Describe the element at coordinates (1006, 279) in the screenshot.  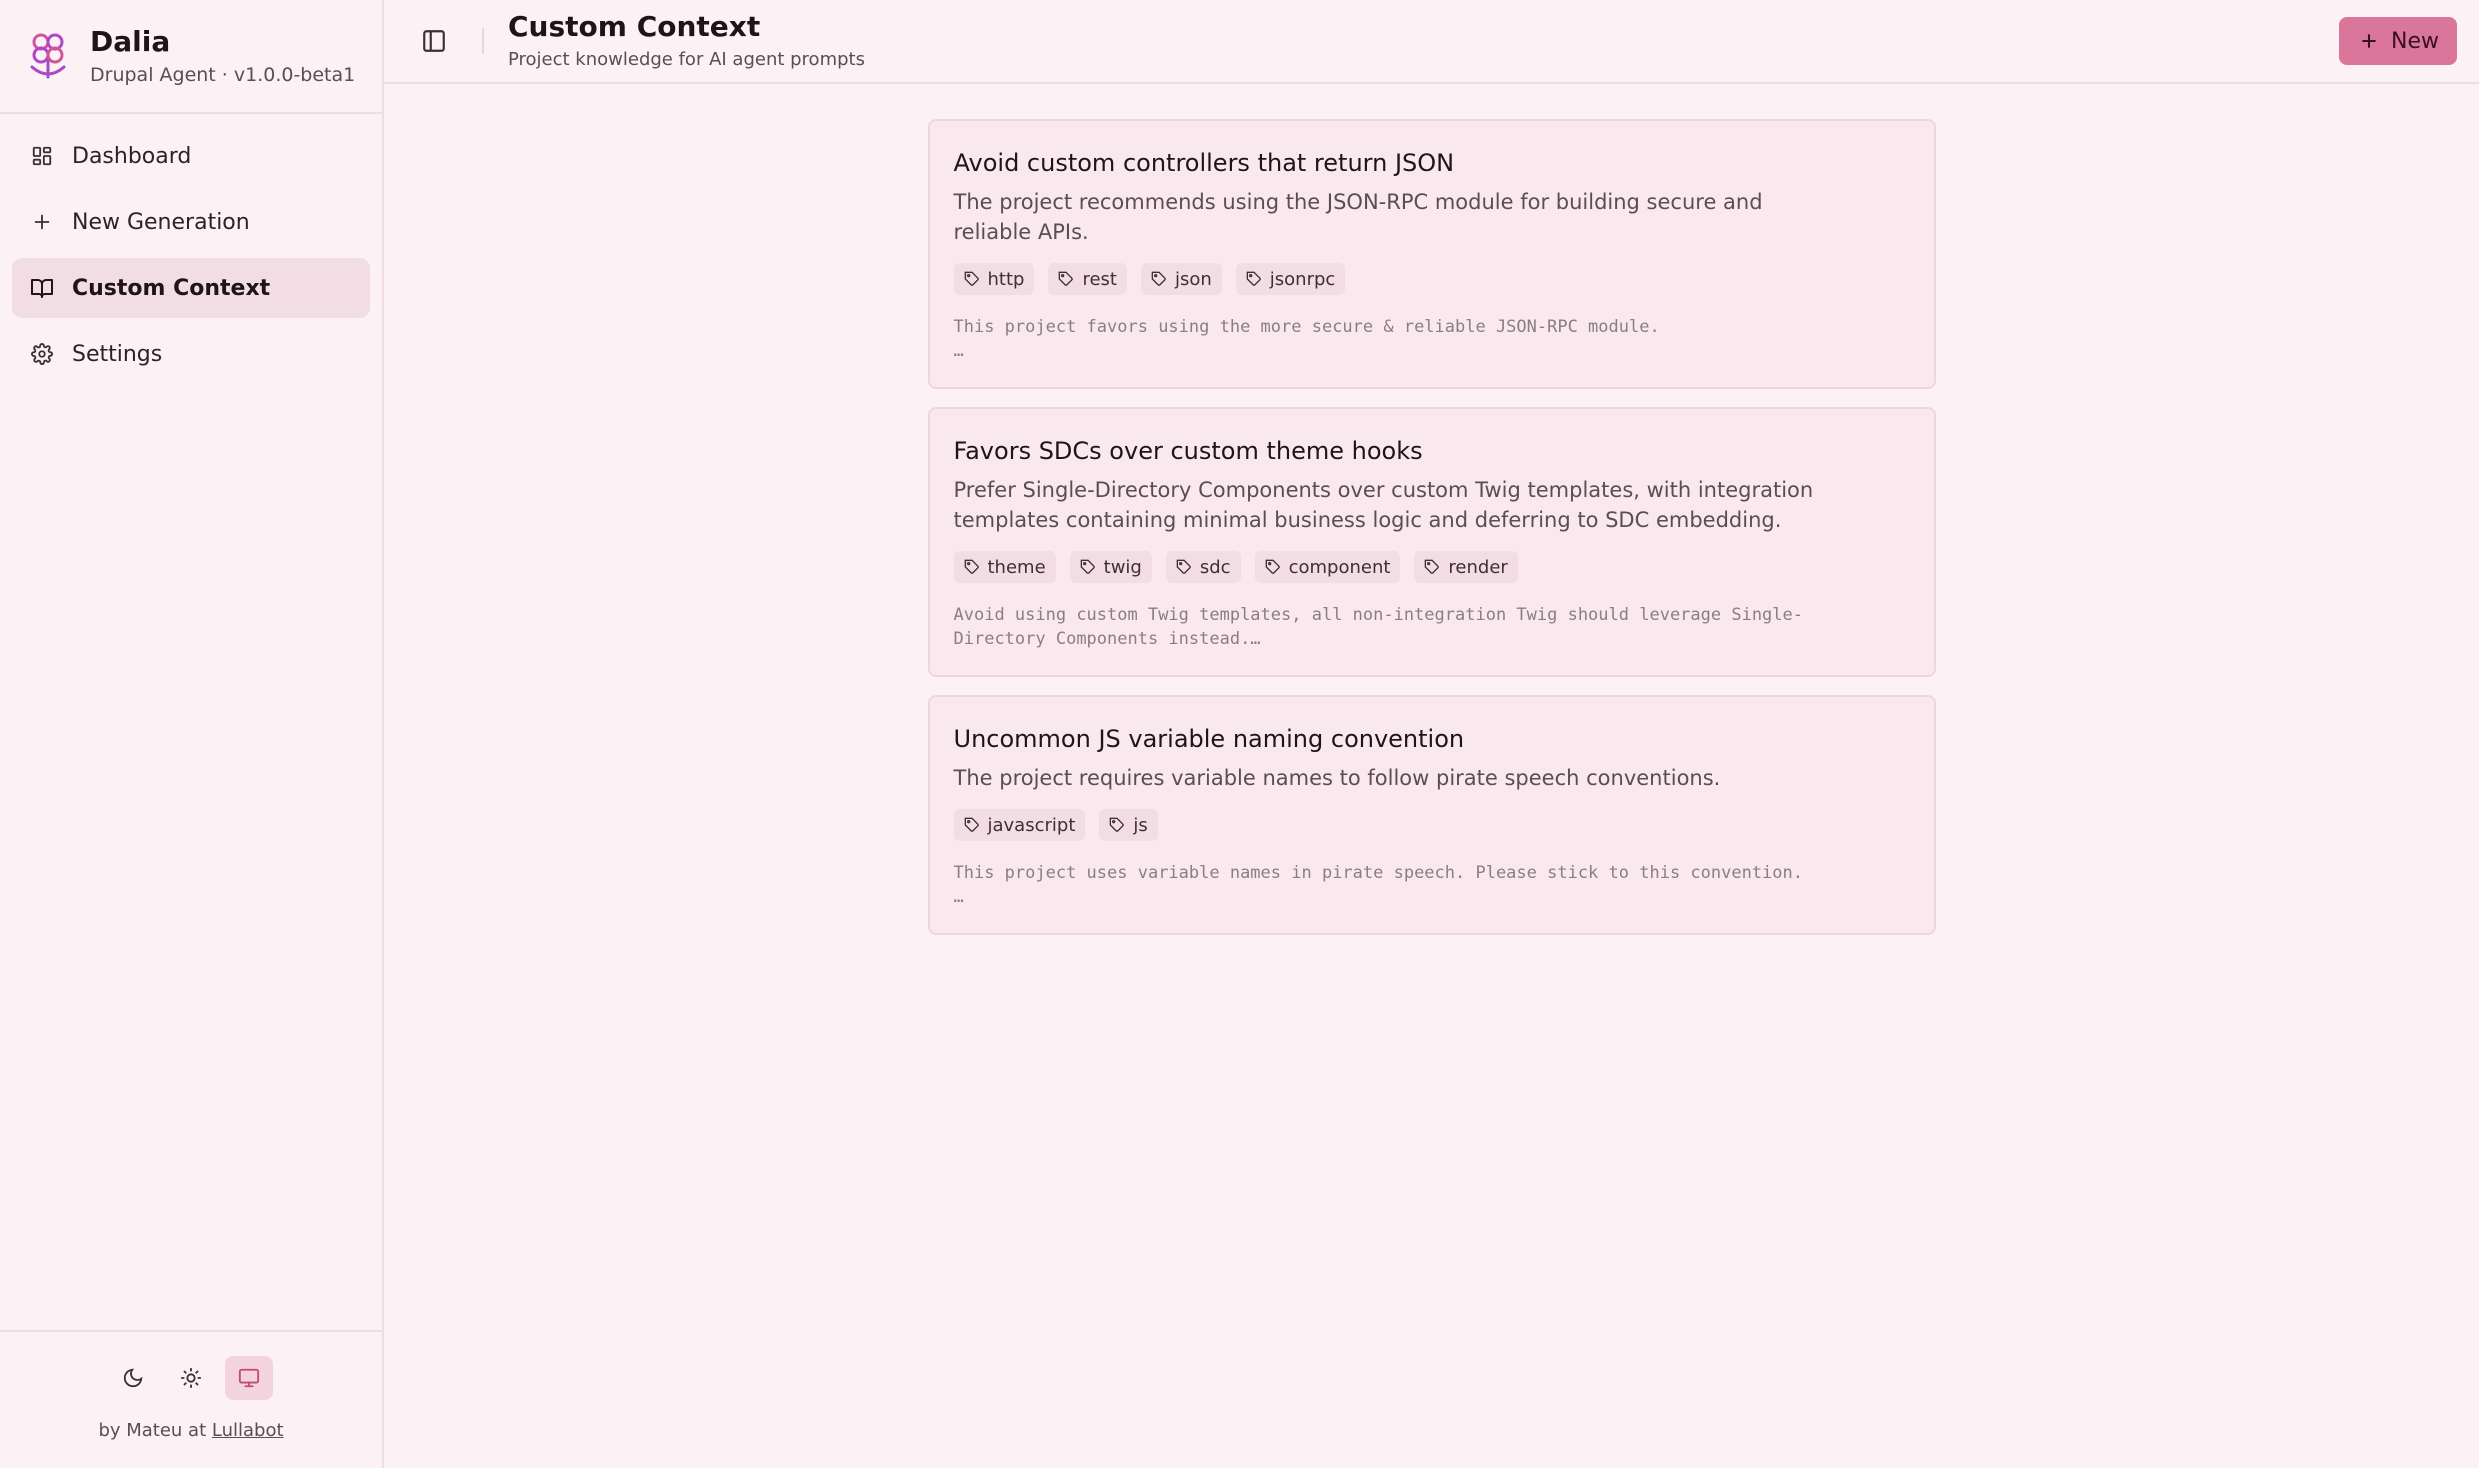
I see `tag-label: http` at that location.